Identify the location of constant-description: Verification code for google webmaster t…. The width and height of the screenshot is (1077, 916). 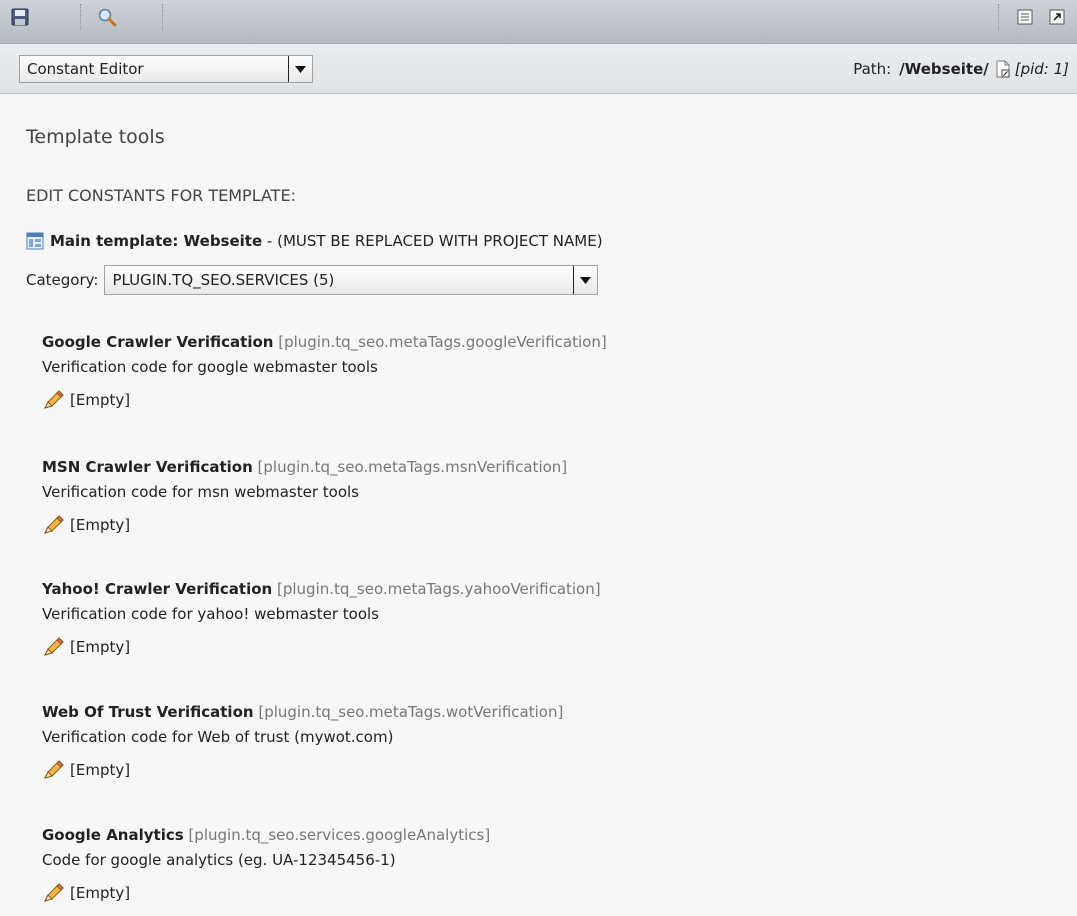
(210, 367).